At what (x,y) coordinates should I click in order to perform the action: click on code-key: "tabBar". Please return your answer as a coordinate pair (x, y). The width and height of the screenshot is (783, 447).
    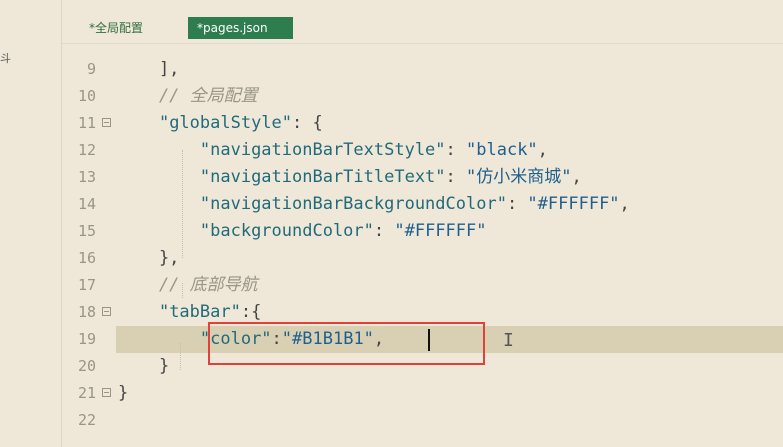
    Looking at the image, I should click on (199, 312).